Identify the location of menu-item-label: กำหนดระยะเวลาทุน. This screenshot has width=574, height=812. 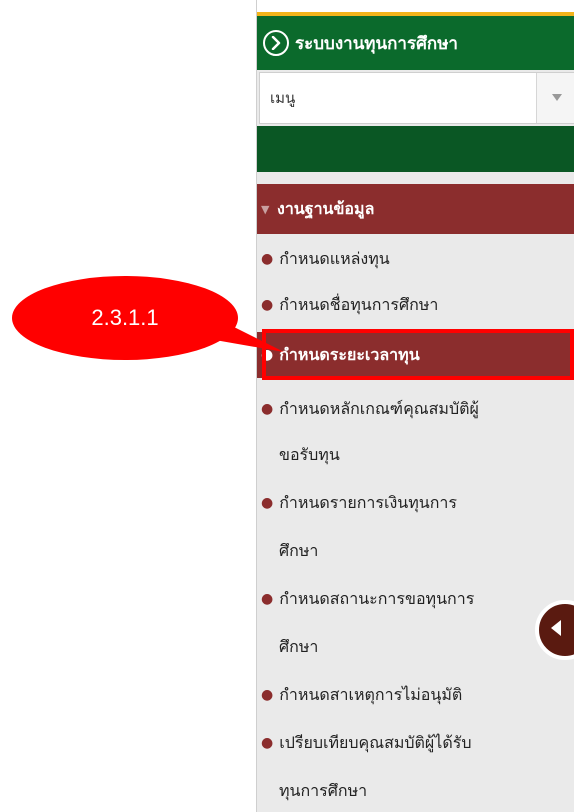
(349, 354).